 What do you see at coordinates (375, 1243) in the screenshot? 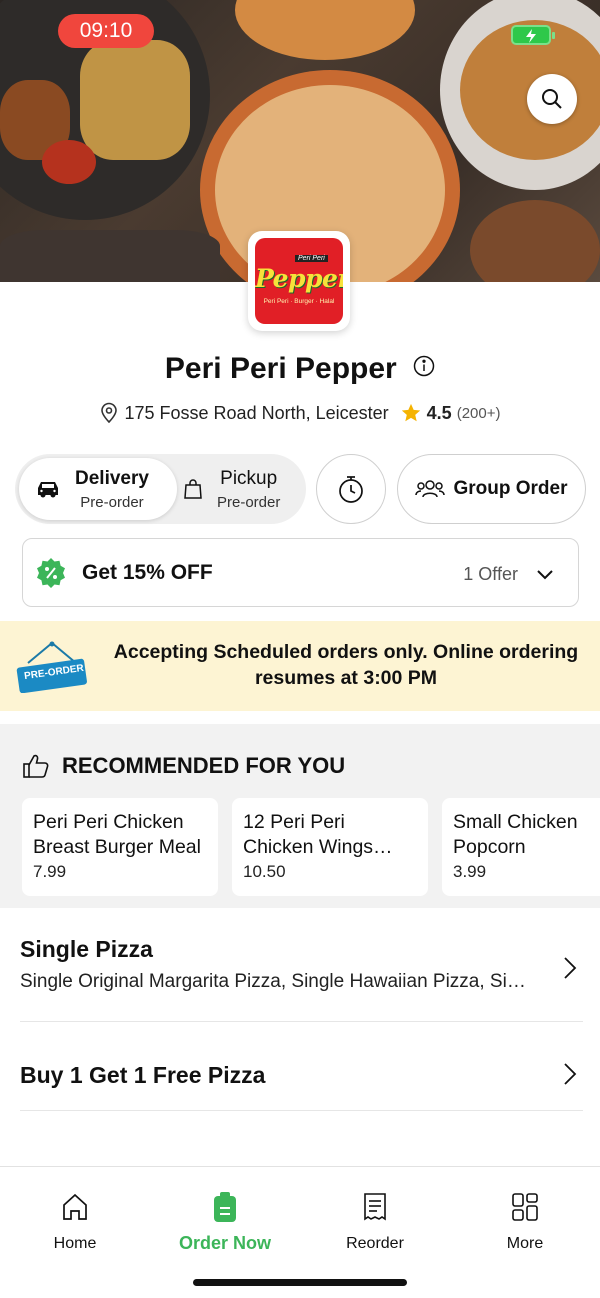
I see `tab-label: Reorder` at bounding box center [375, 1243].